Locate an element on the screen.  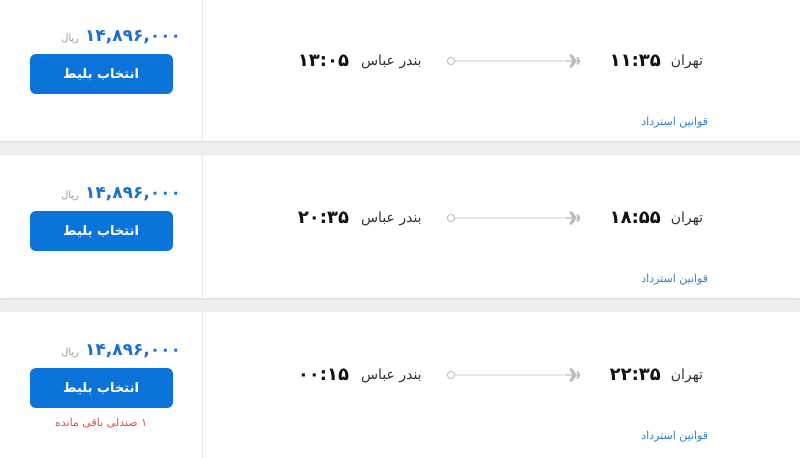
seats-left-note: ۱ صندلی باقی مانده is located at coordinates (101, 422).